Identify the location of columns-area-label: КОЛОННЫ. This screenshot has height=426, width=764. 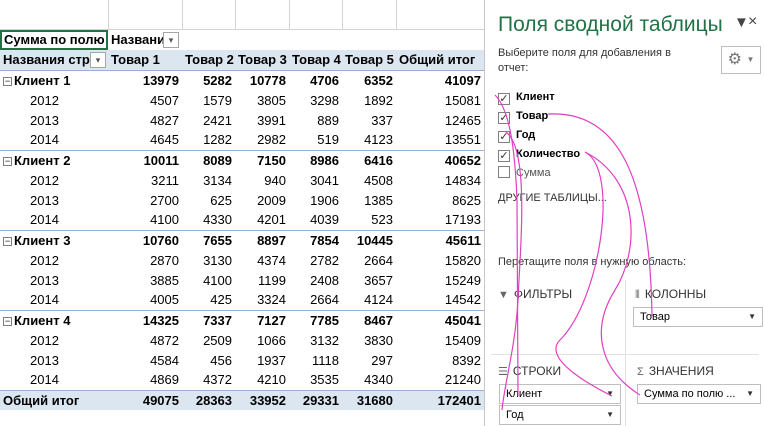
(675, 294).